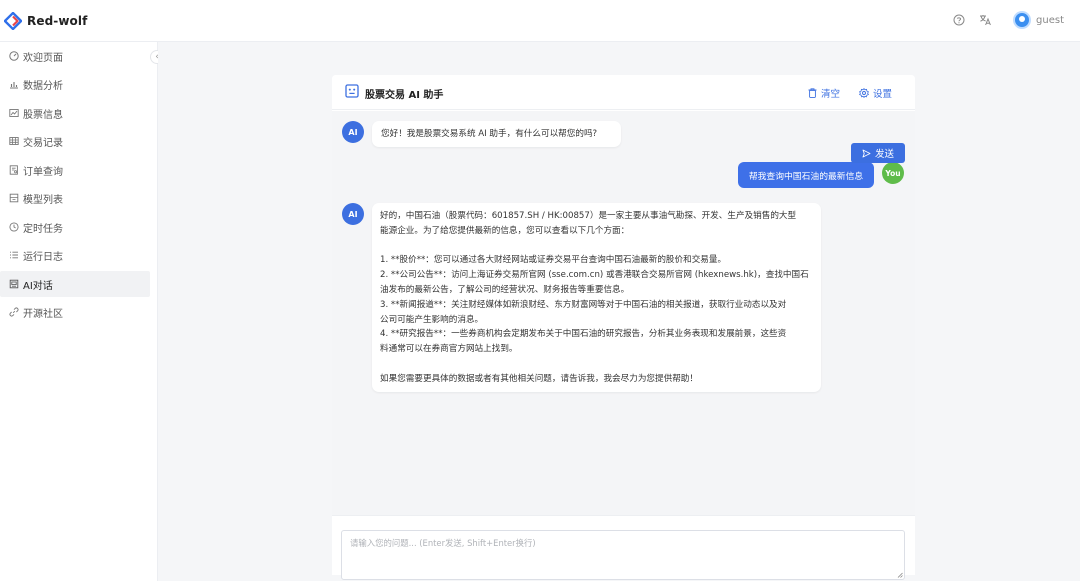 This screenshot has height=581, width=1080. Describe the element at coordinates (75, 284) in the screenshot. I see `sidebar-item-ai-chat: AI对话` at that location.